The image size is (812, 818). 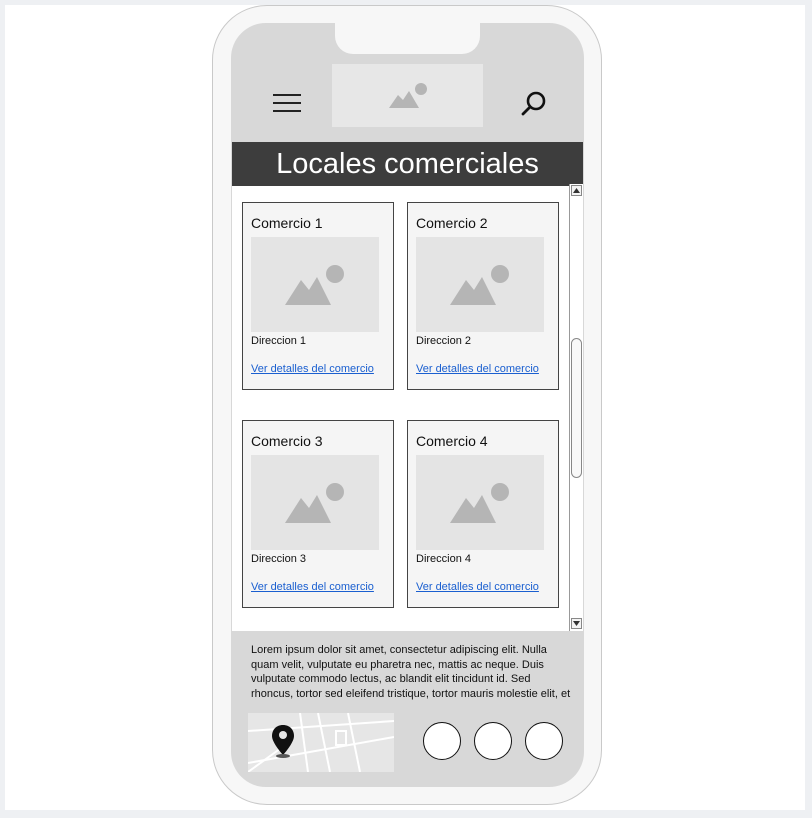 I want to click on vertical-scrollbar, so click(x=576, y=407).